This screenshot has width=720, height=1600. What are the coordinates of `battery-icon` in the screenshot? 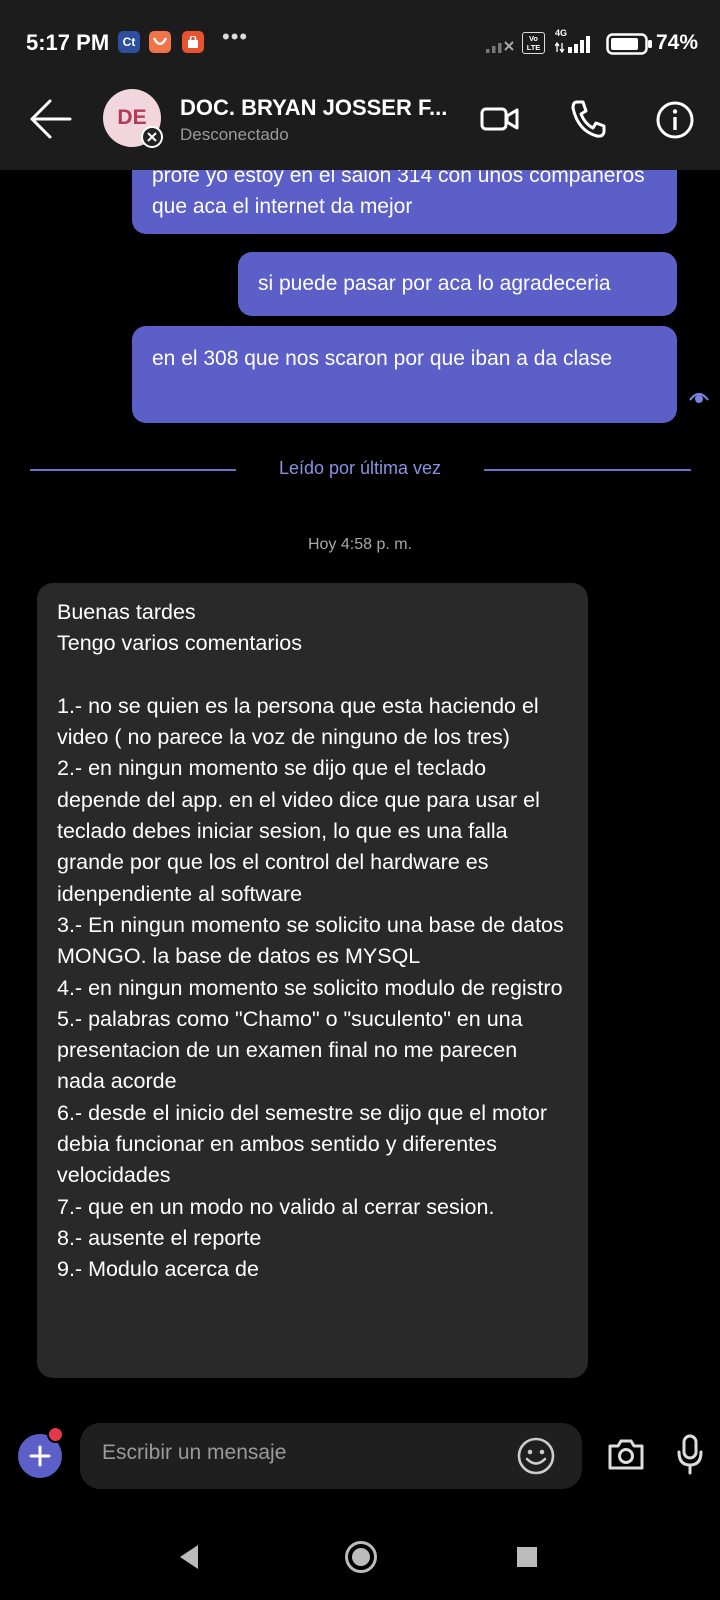 It's located at (629, 44).